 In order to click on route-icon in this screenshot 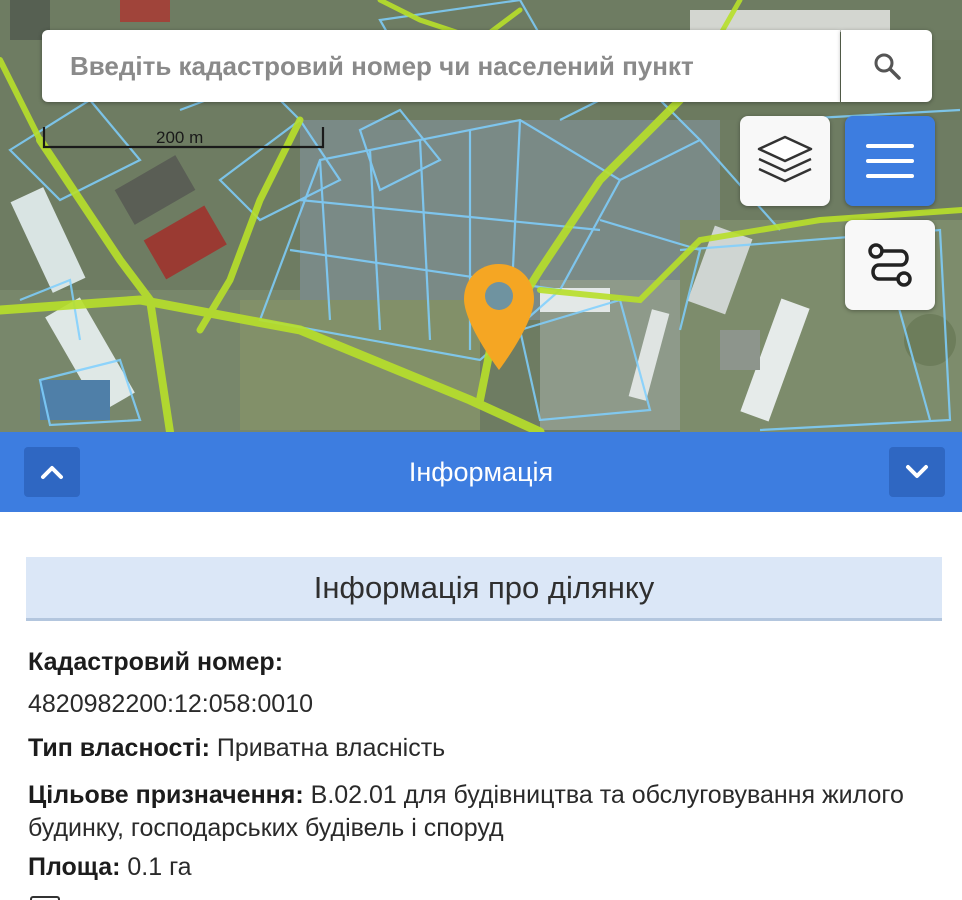, I will do `click(890, 265)`.